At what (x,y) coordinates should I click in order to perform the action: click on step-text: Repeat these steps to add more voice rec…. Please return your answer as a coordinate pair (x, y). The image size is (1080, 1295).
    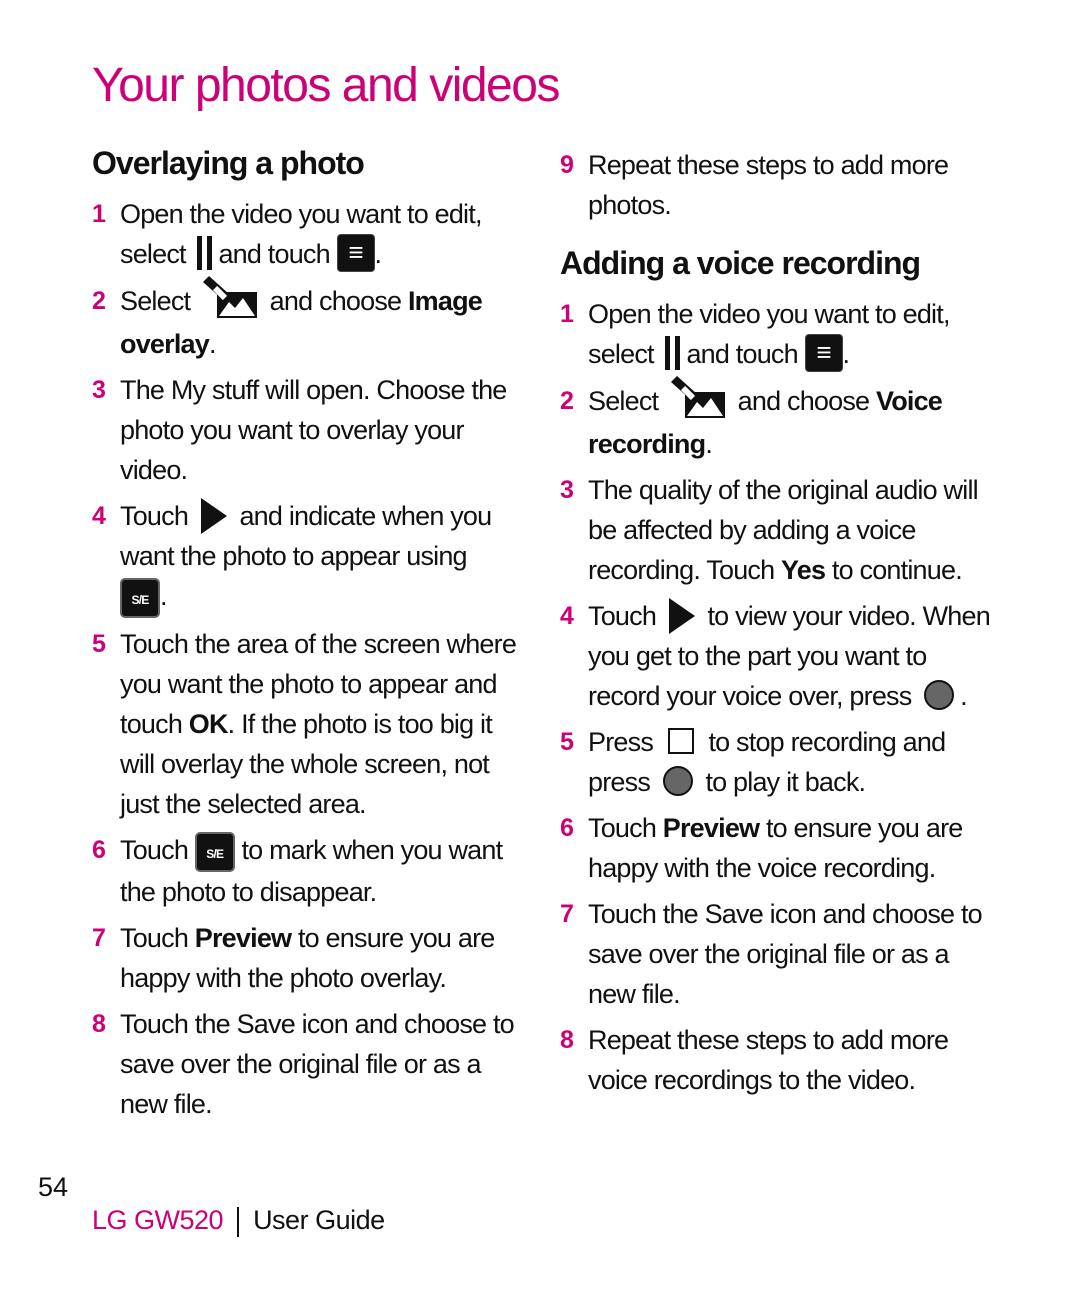
    Looking at the image, I should click on (768, 1059).